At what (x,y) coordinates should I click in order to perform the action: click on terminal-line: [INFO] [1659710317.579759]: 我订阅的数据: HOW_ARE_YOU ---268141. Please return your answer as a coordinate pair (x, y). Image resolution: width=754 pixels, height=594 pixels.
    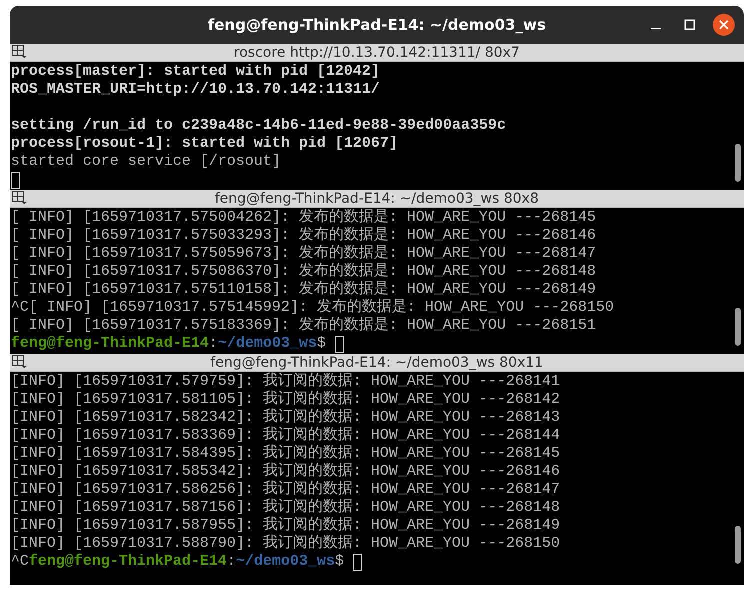
    Looking at the image, I should click on (285, 381).